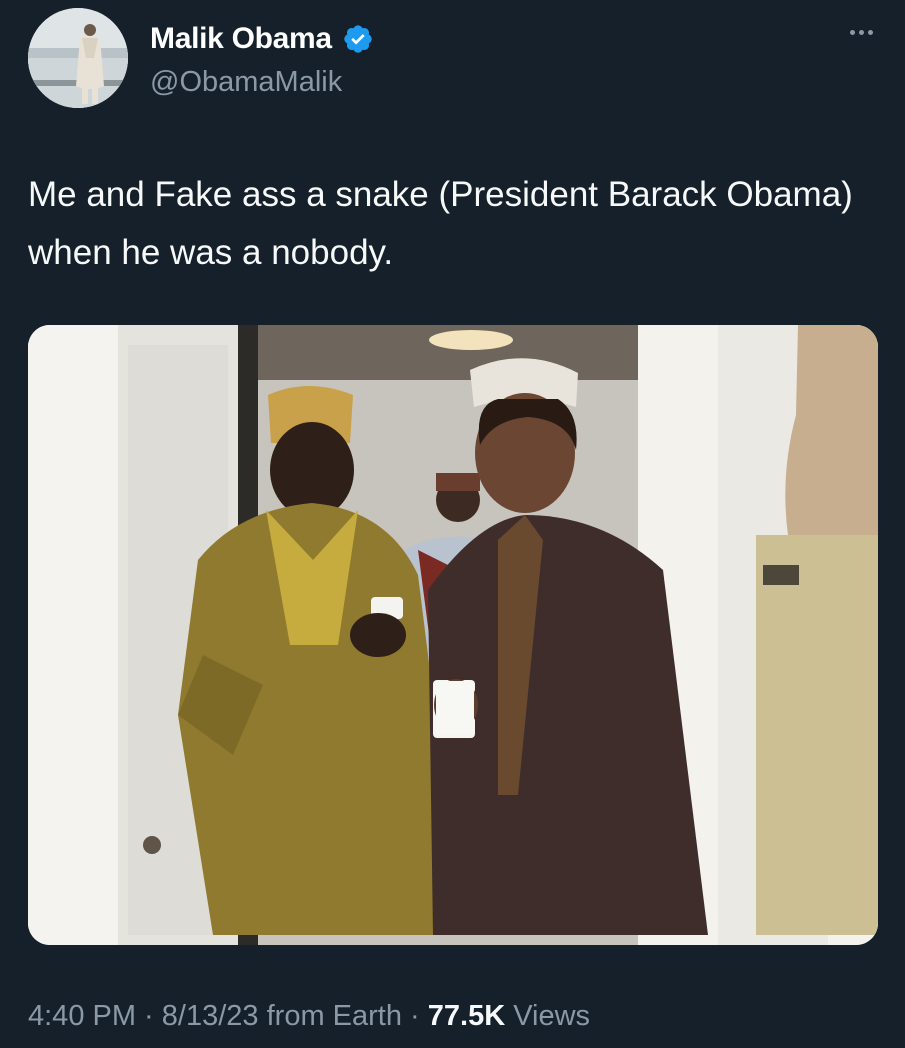 The width and height of the screenshot is (905, 1048). I want to click on tweet-source: from Earth, so click(330, 1016).